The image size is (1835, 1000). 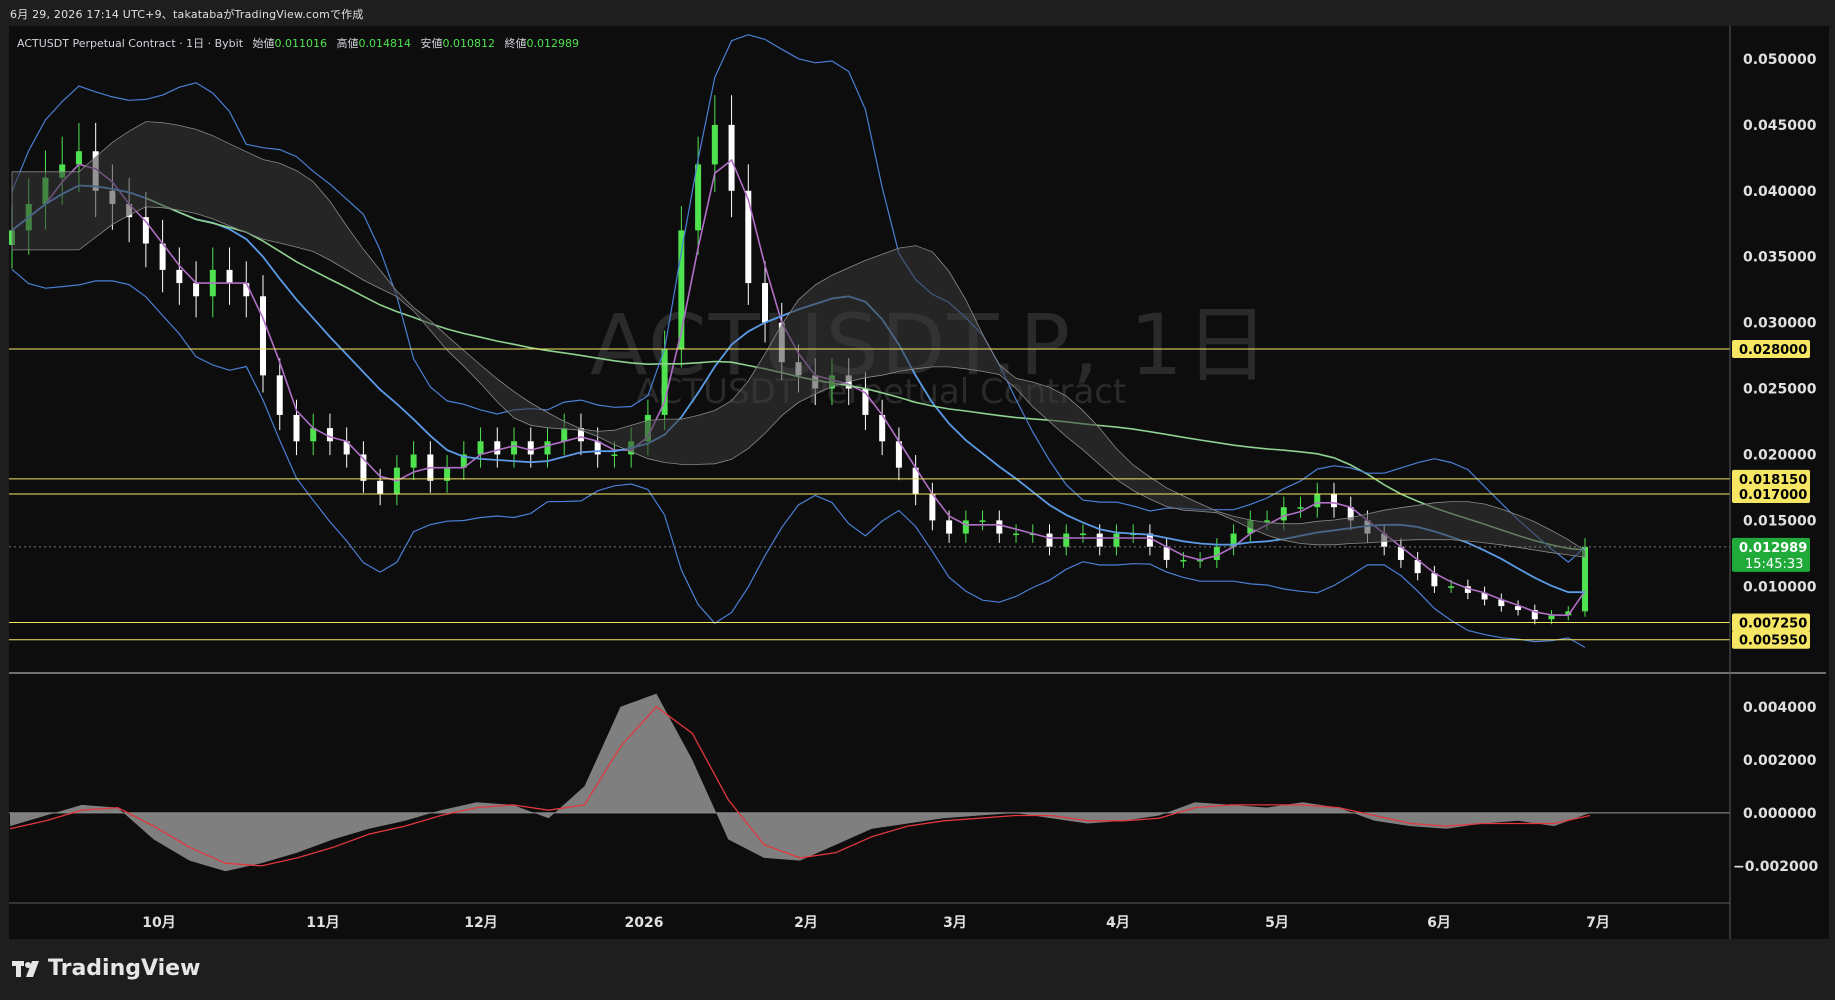 I want to click on time-tick-label: 2026, so click(x=644, y=923).